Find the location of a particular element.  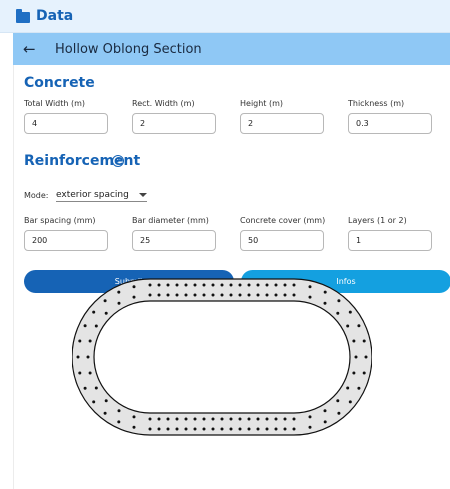

layers-input: 1 is located at coordinates (390, 240).